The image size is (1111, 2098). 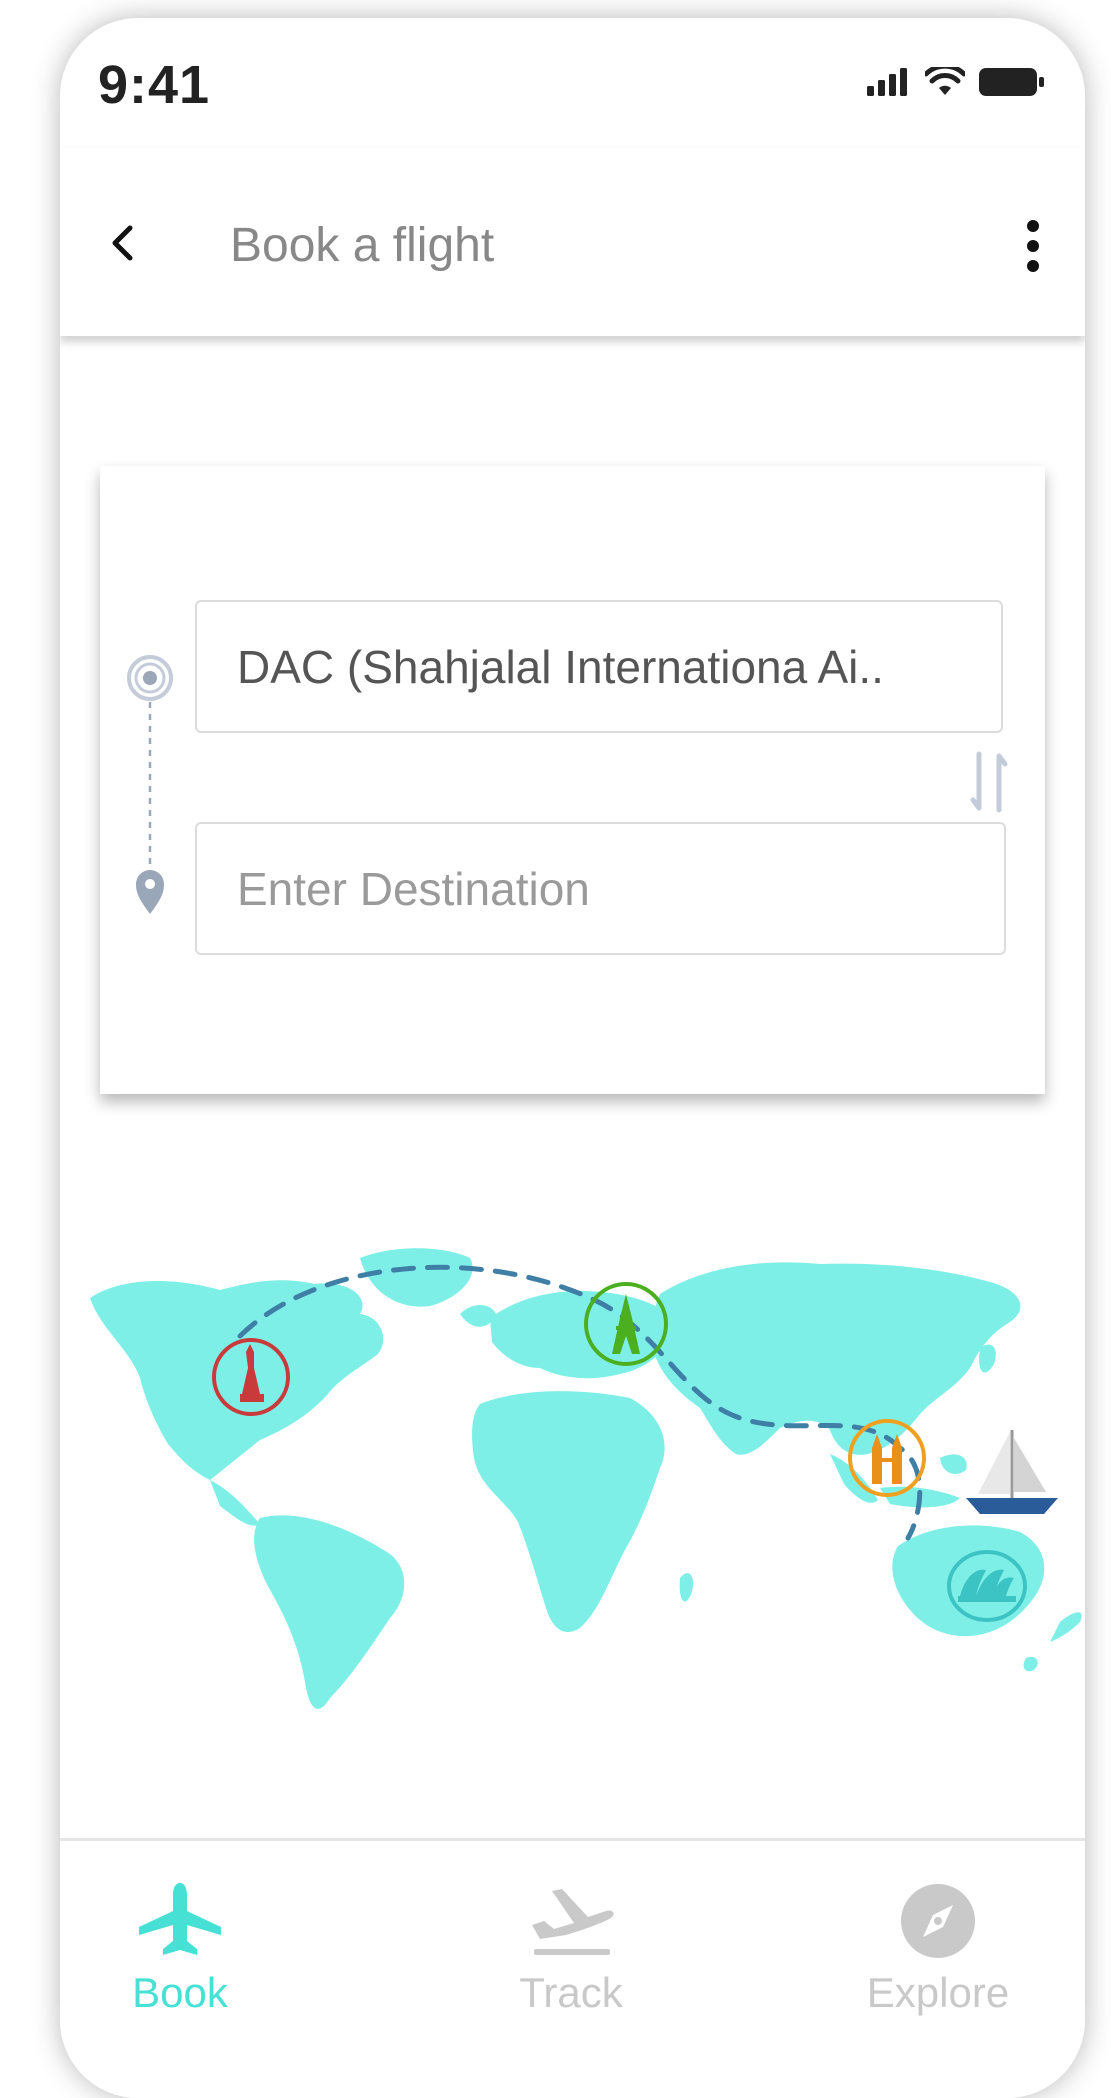 I want to click on origin-marker-icon, so click(x=150, y=678).